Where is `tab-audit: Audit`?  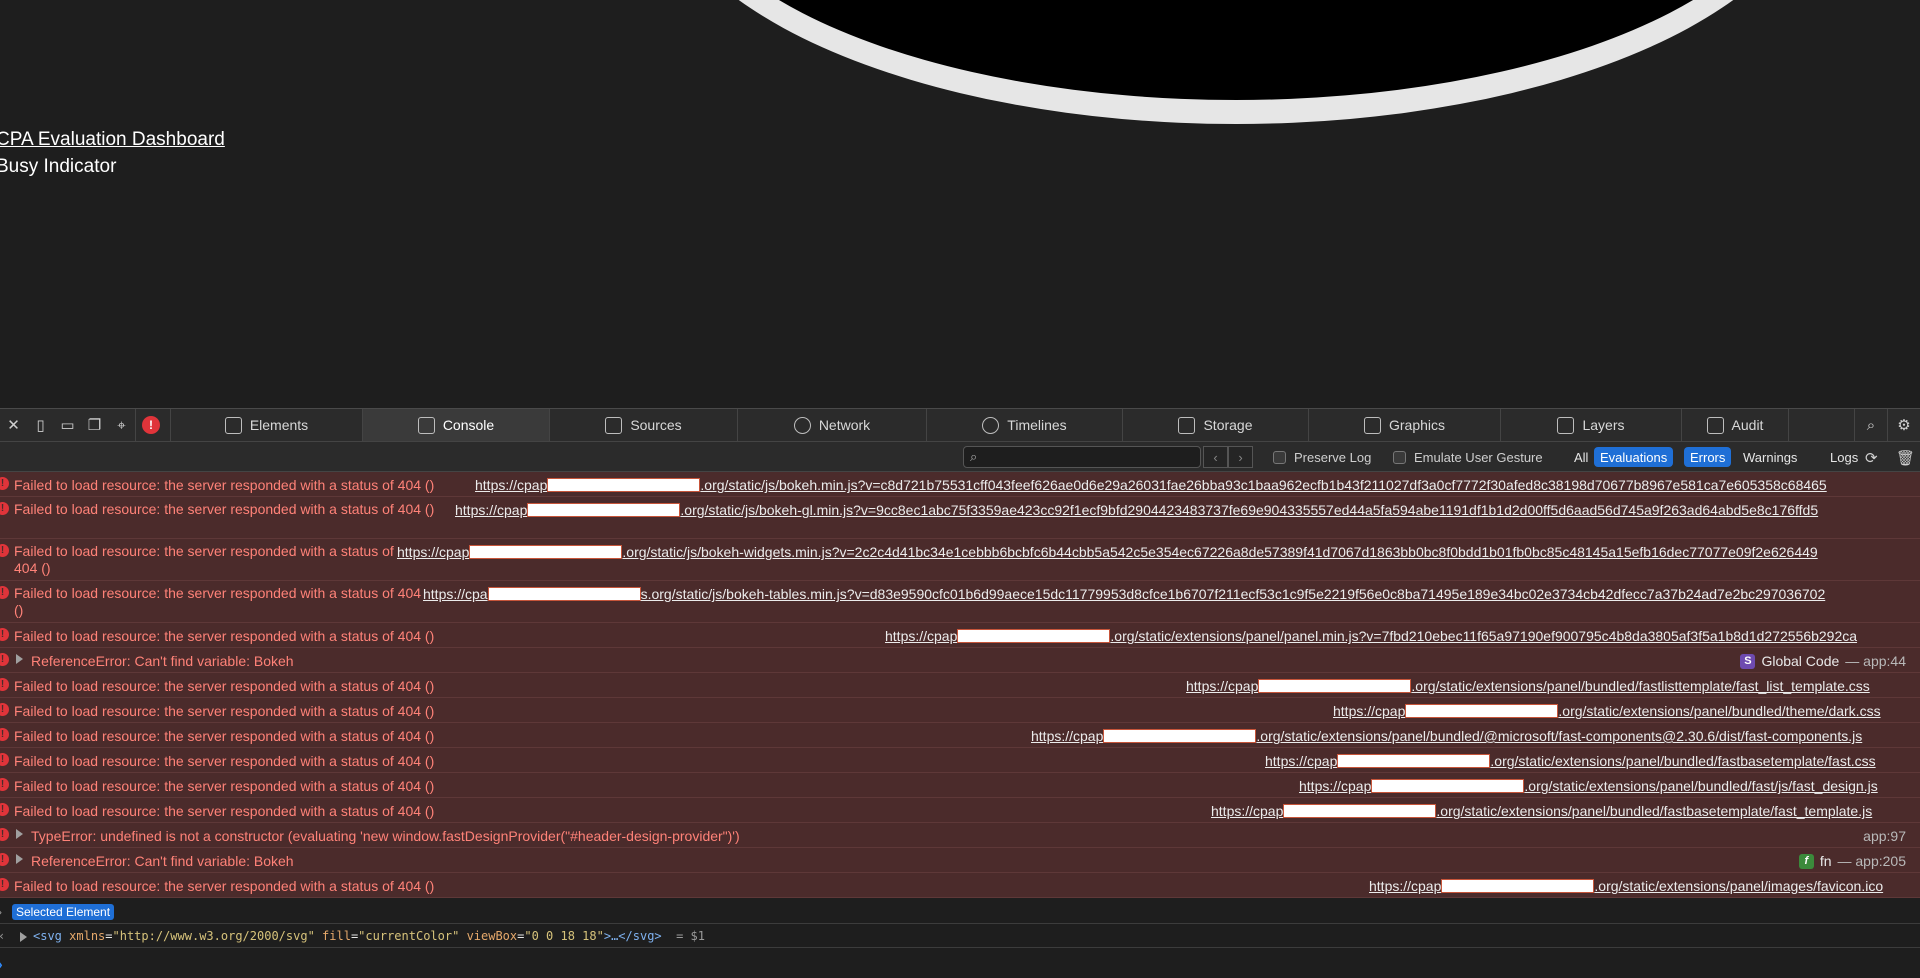 tab-audit: Audit is located at coordinates (1735, 425).